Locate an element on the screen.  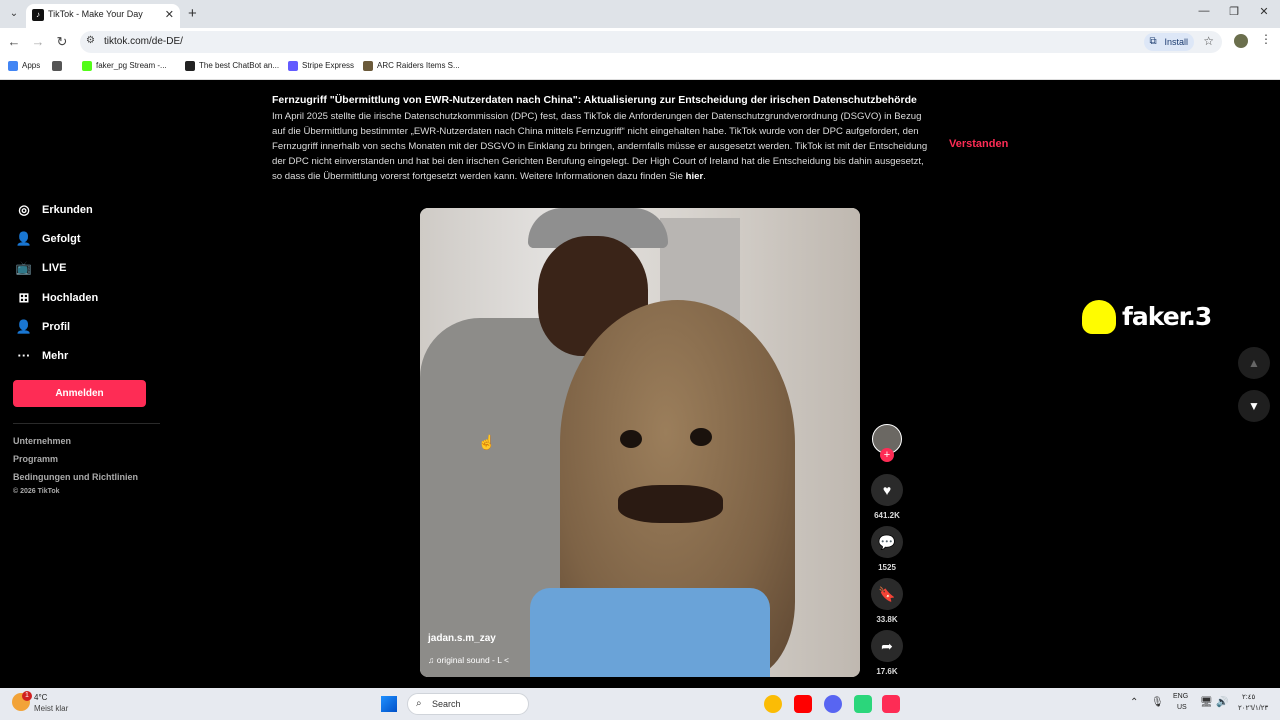
follow-plus-icon: + is located at coordinates (887, 455).